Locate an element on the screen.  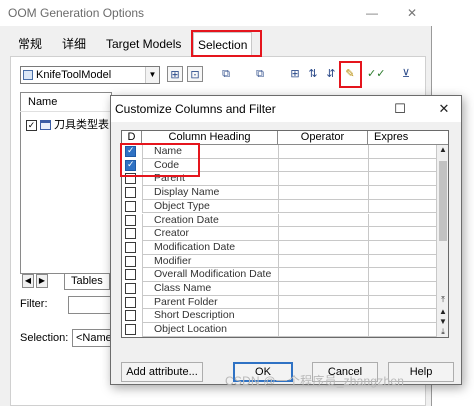
chevron-down-icon: ▼ is located at coordinates (152, 75).